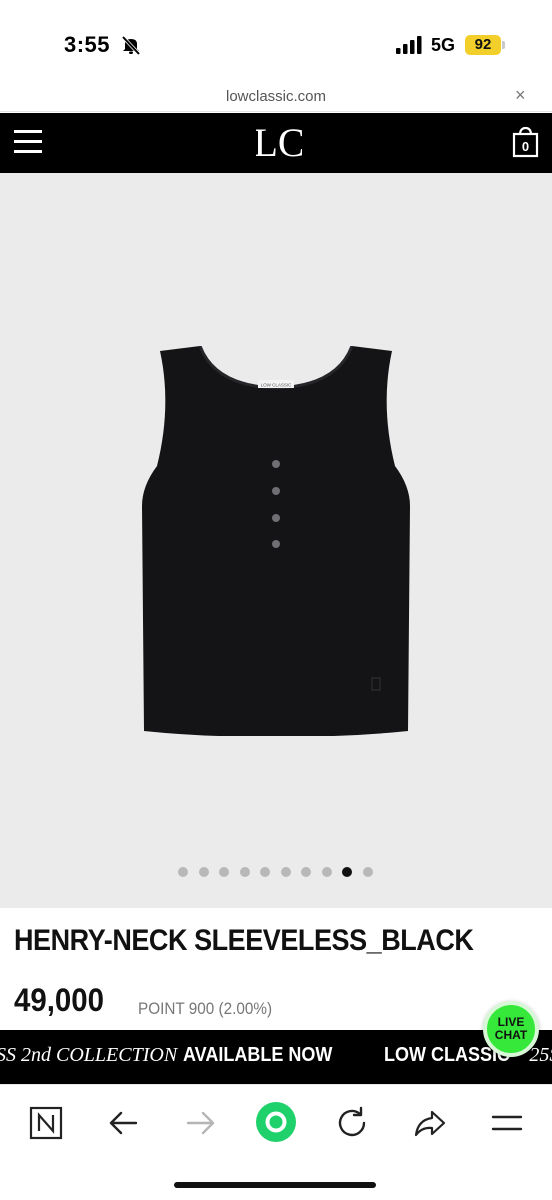 The height and width of the screenshot is (1200, 552). What do you see at coordinates (352, 1123) in the screenshot?
I see `reload-icon` at bounding box center [352, 1123].